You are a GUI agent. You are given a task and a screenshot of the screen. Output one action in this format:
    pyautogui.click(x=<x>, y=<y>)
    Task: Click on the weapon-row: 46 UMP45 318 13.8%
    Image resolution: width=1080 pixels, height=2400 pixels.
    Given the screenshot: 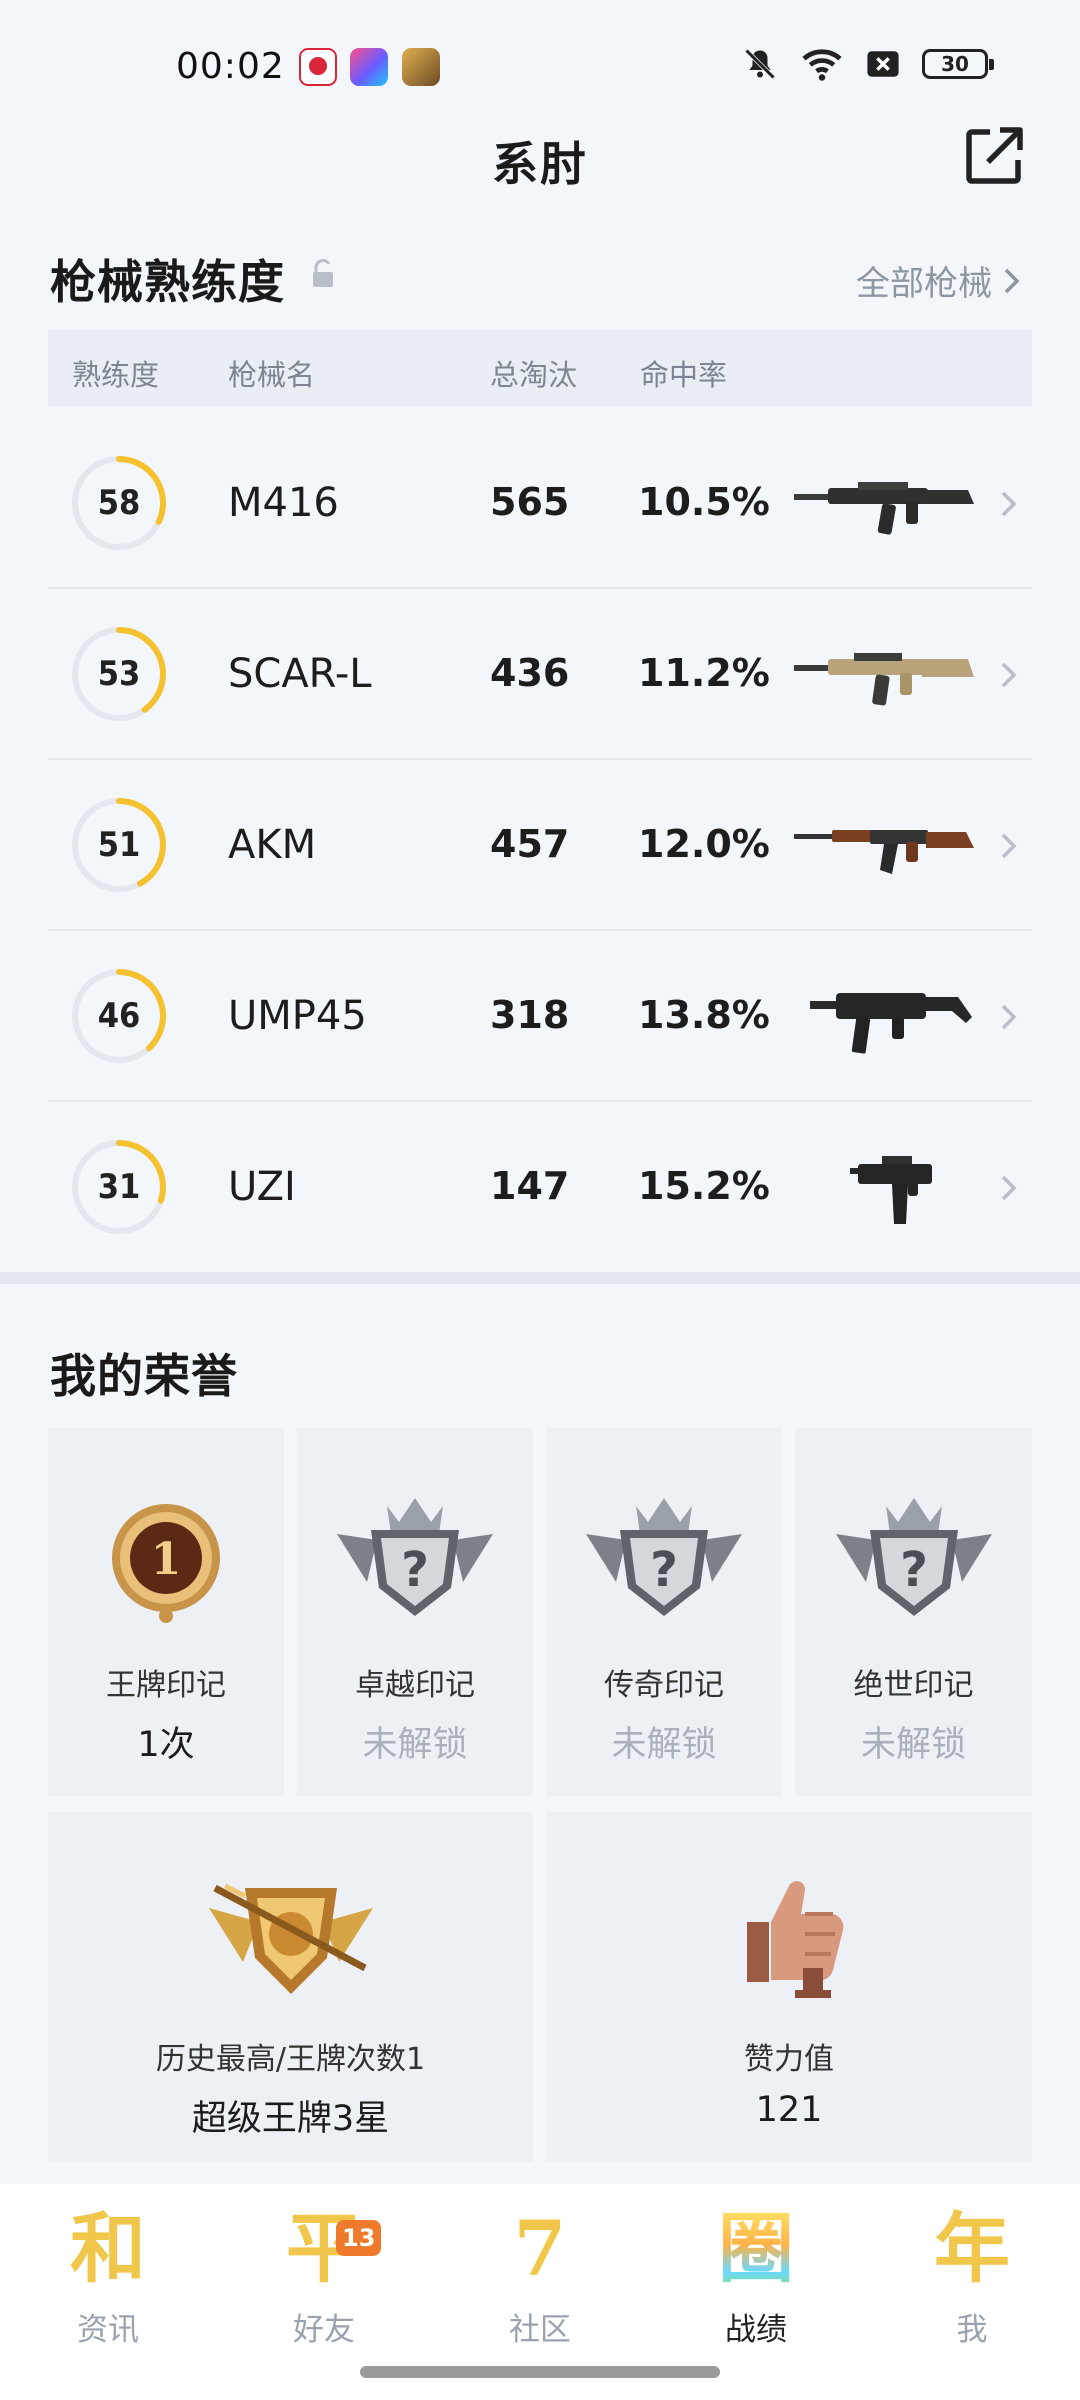 What is the action you would take?
    pyautogui.click(x=540, y=1016)
    